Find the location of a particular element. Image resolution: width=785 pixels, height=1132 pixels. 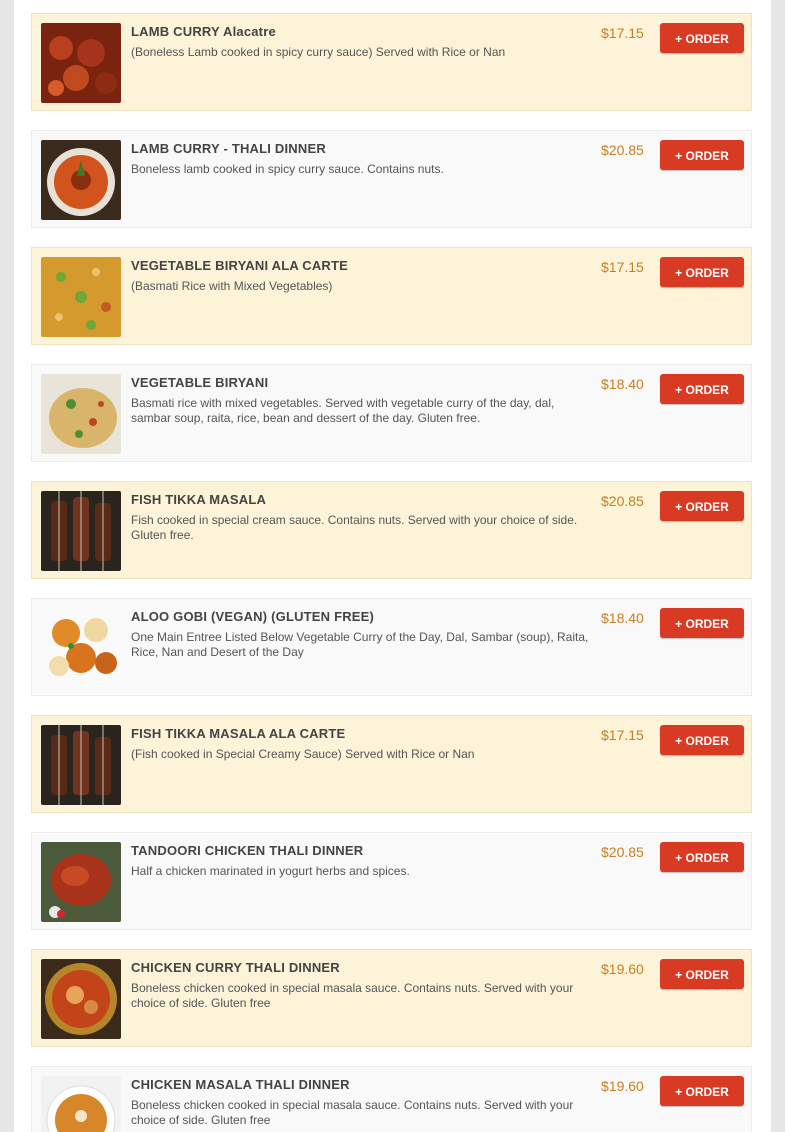

section-heading-cutoff is located at coordinates (392, 2).